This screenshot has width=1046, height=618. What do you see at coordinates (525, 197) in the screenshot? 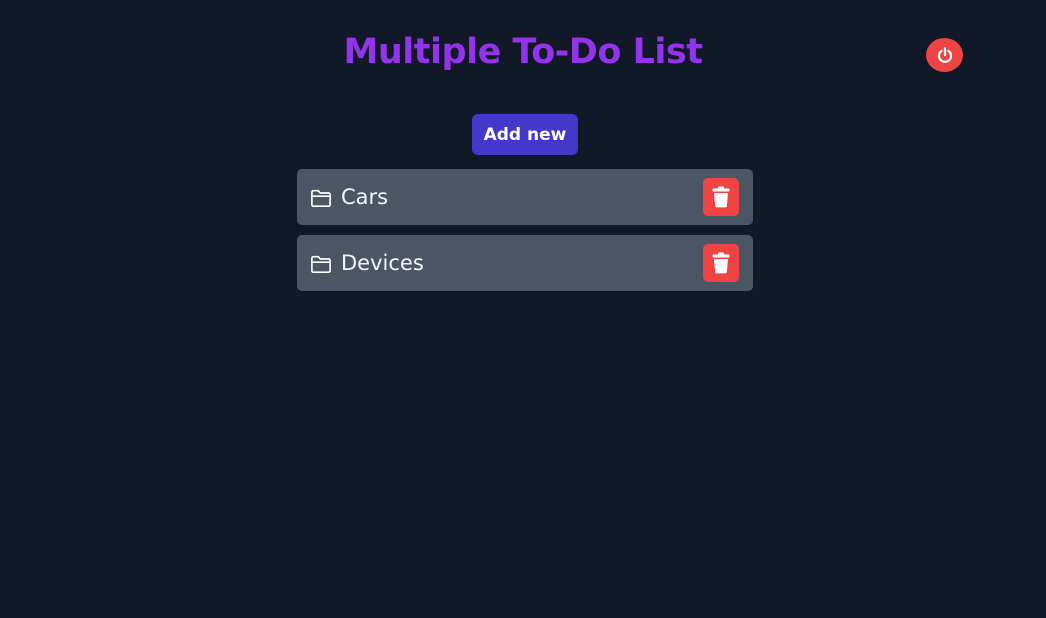
I see `list-item-cars: Cars` at bounding box center [525, 197].